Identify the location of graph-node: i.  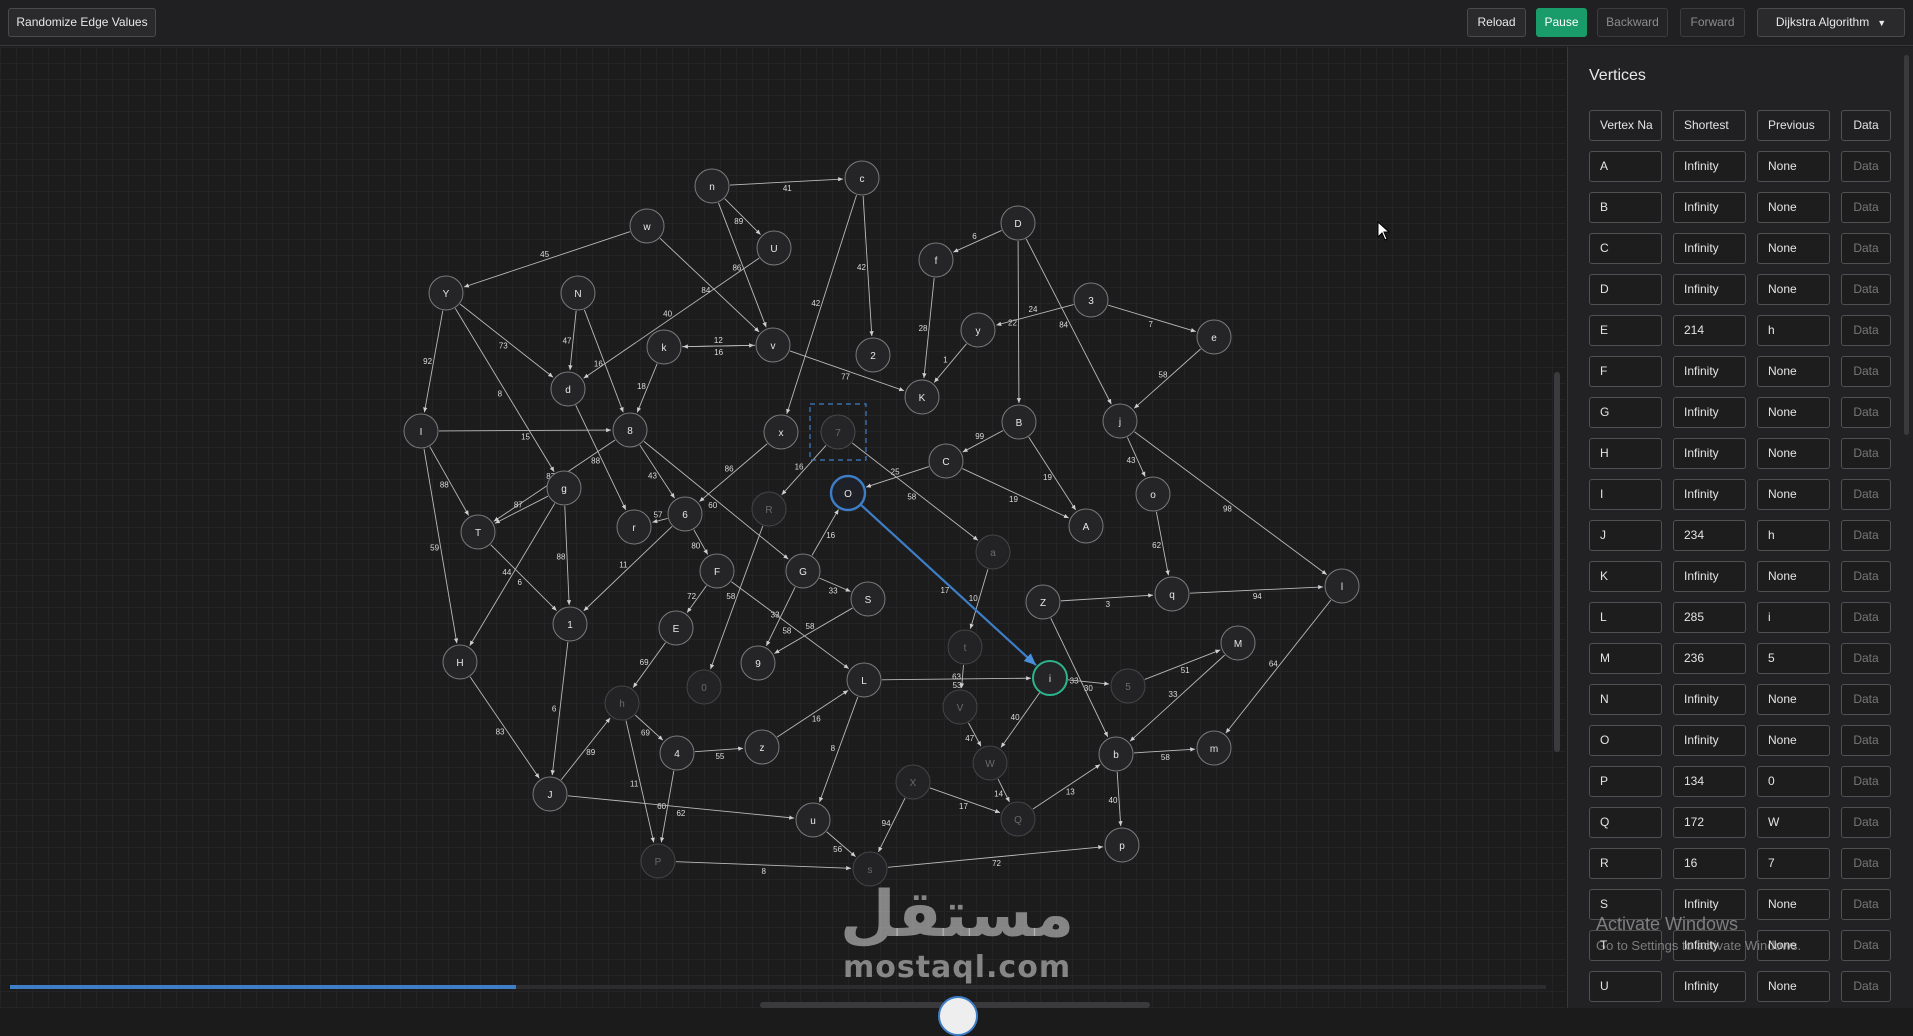
(1050, 678).